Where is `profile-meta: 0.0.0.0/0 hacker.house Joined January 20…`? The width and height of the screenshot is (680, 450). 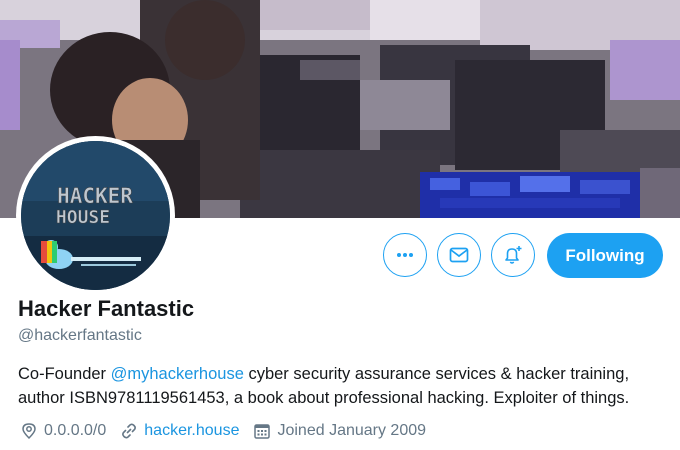
profile-meta: 0.0.0.0/0 hacker.house Joined January 20… is located at coordinates (230, 431).